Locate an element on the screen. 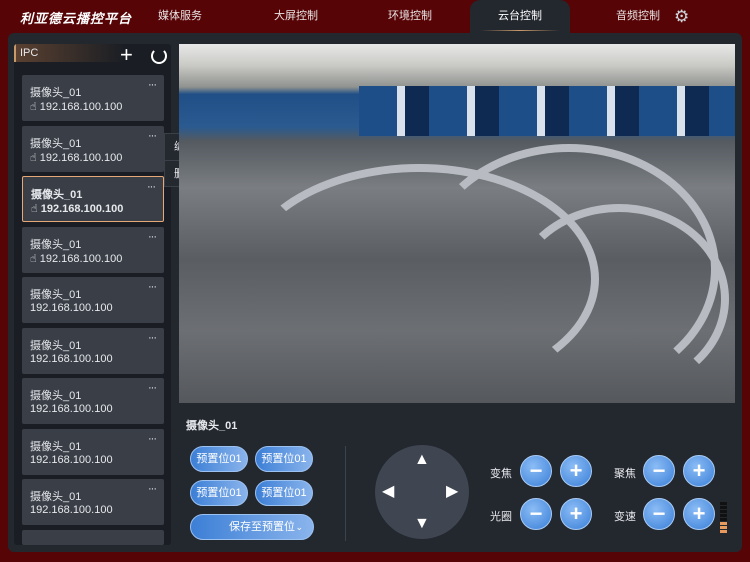  tab-1: 大屏控制 is located at coordinates (296, 16).